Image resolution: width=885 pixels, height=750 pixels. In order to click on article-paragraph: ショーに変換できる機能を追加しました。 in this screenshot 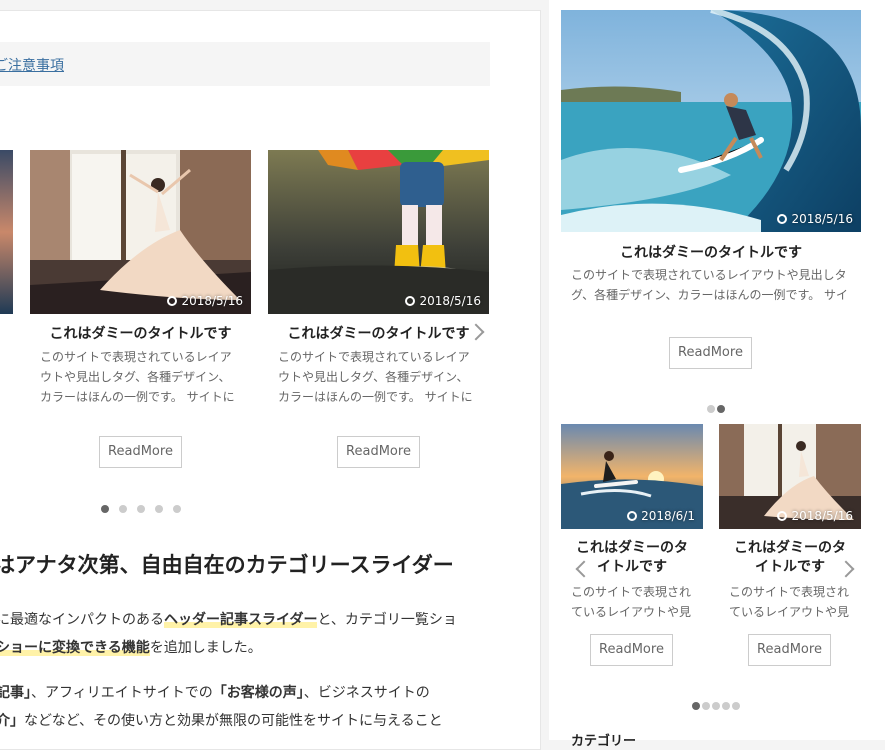, I will do `click(131, 648)`.